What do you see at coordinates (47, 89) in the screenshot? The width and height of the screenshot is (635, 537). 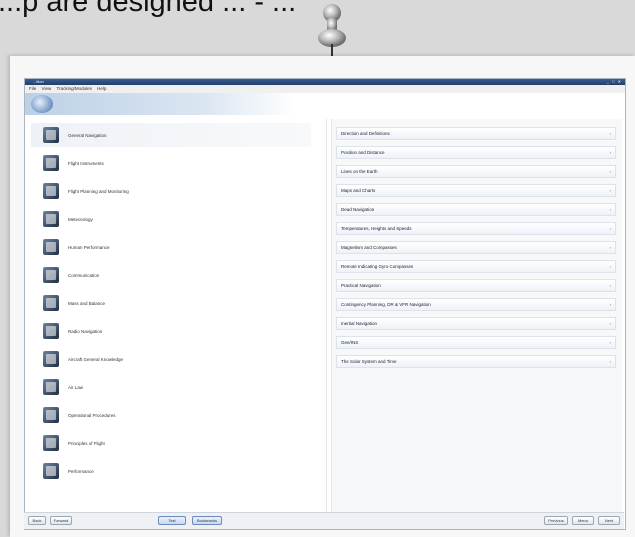 I see `menu-view: View` at bounding box center [47, 89].